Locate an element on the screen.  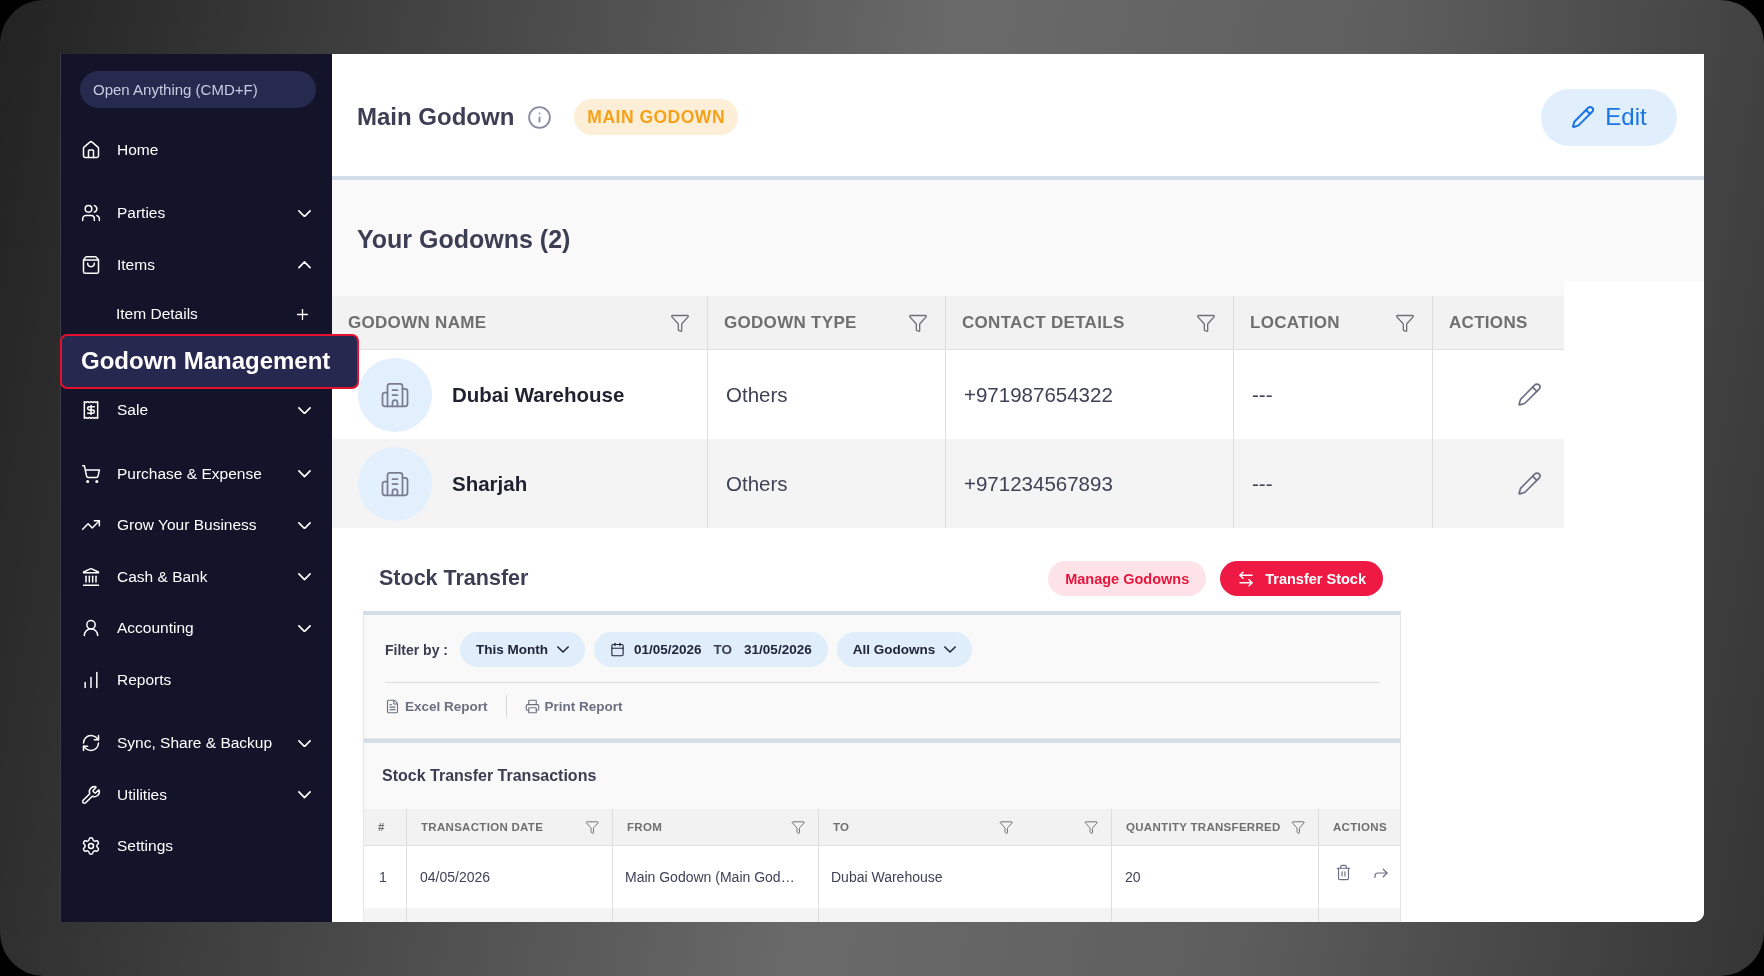
sidebar-item: Purchase & Expense is located at coordinates (197, 474).